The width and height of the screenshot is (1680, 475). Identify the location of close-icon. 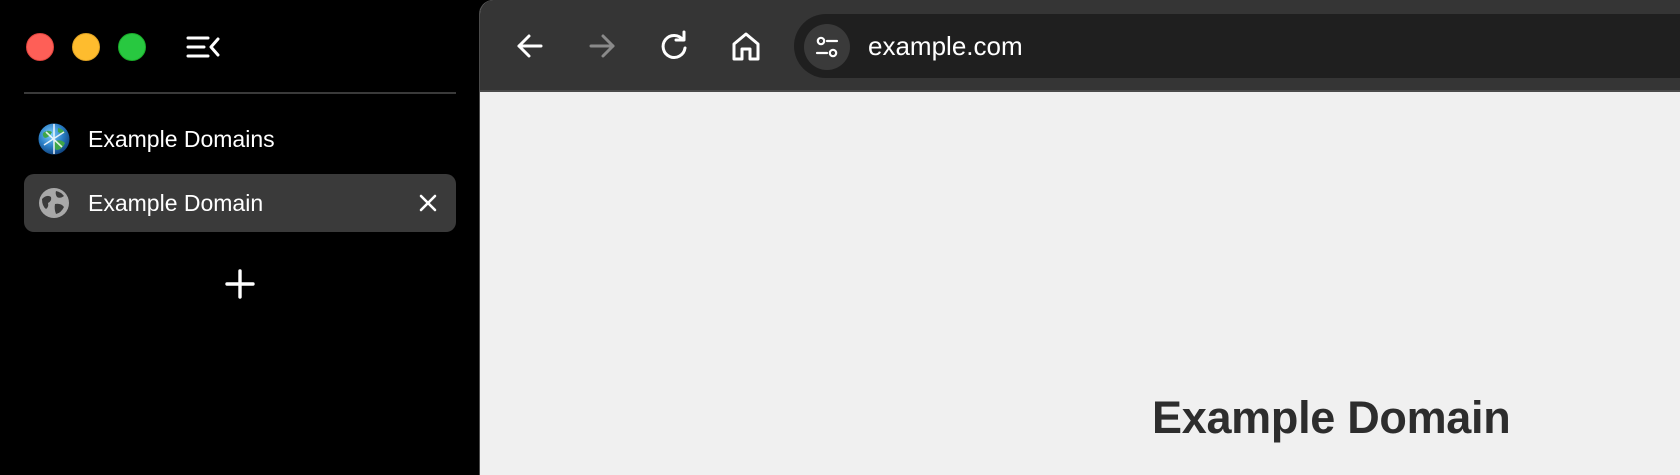
(428, 203).